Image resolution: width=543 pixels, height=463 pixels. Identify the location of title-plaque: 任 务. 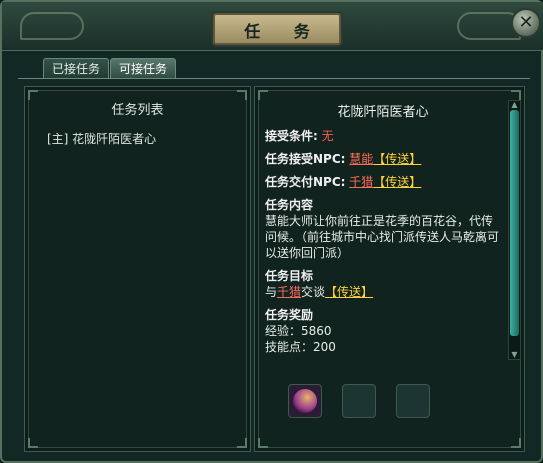
(277, 29).